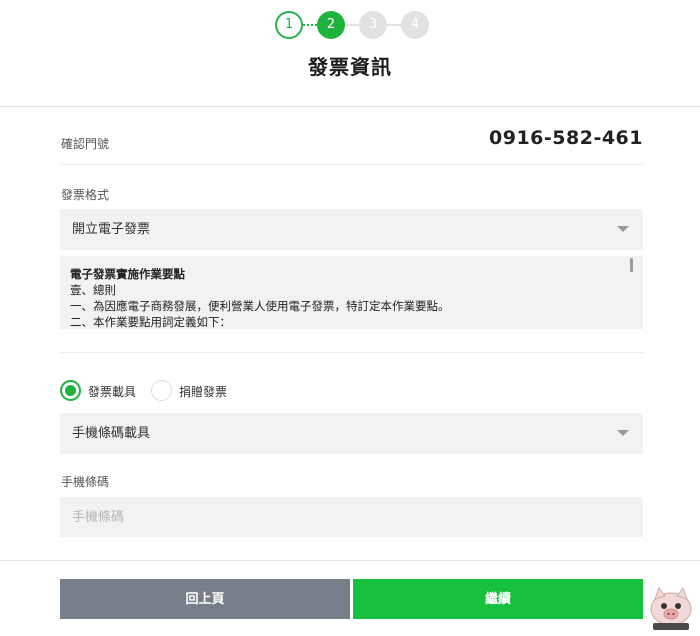 The height and width of the screenshot is (636, 700). Describe the element at coordinates (671, 607) in the screenshot. I see `mascot-logo` at that location.